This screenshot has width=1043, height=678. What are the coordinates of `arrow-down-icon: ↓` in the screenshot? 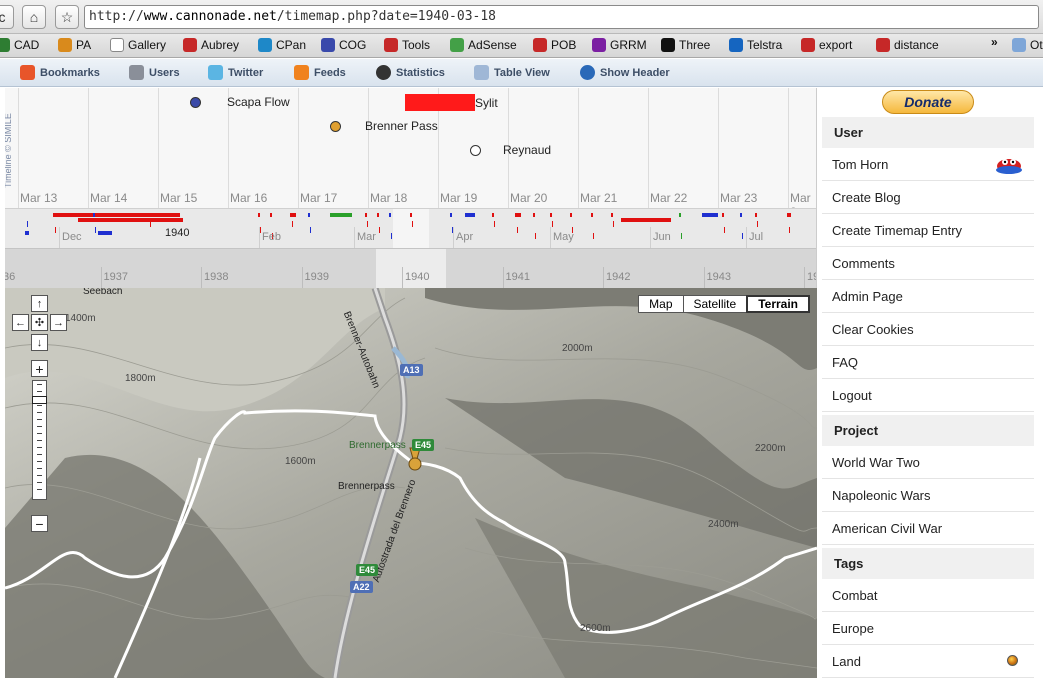 It's located at (39, 342).